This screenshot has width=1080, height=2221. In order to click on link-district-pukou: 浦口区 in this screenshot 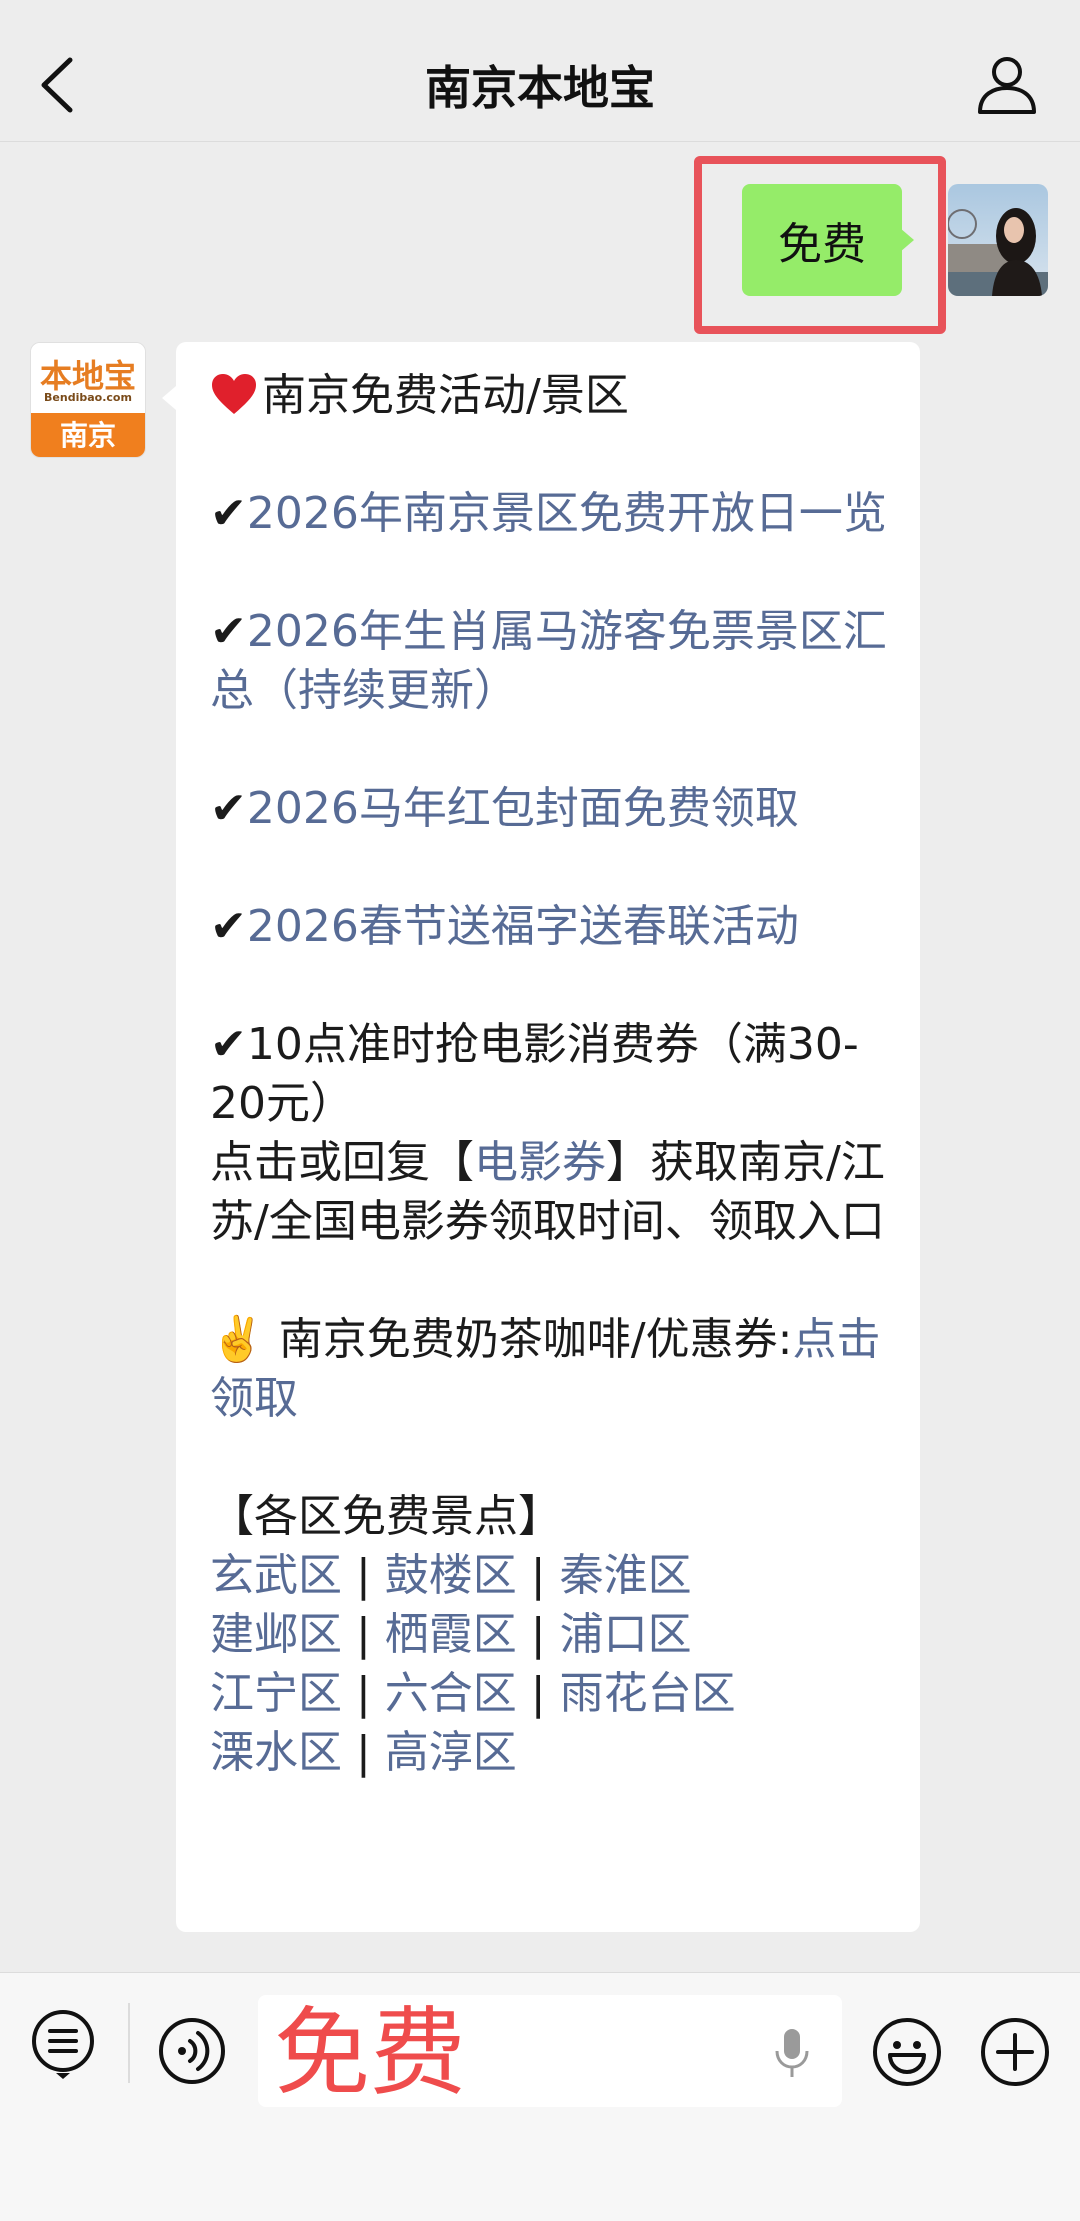, I will do `click(626, 1634)`.